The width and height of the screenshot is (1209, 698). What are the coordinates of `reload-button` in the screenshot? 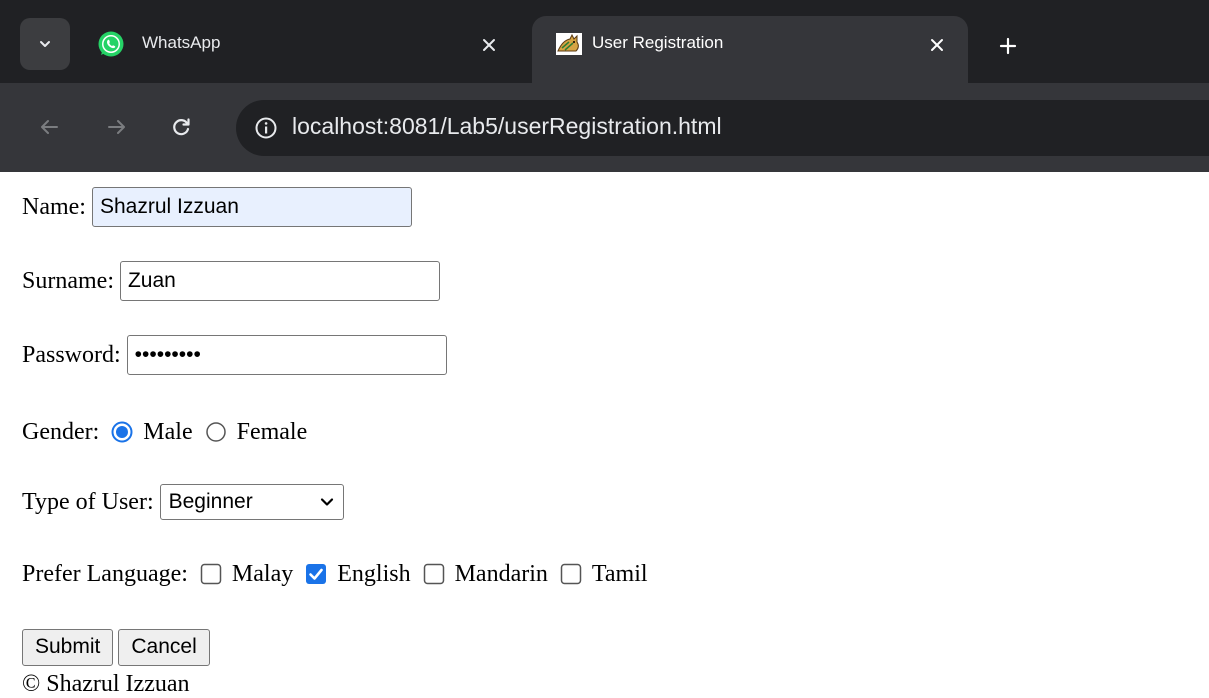 It's located at (181, 127).